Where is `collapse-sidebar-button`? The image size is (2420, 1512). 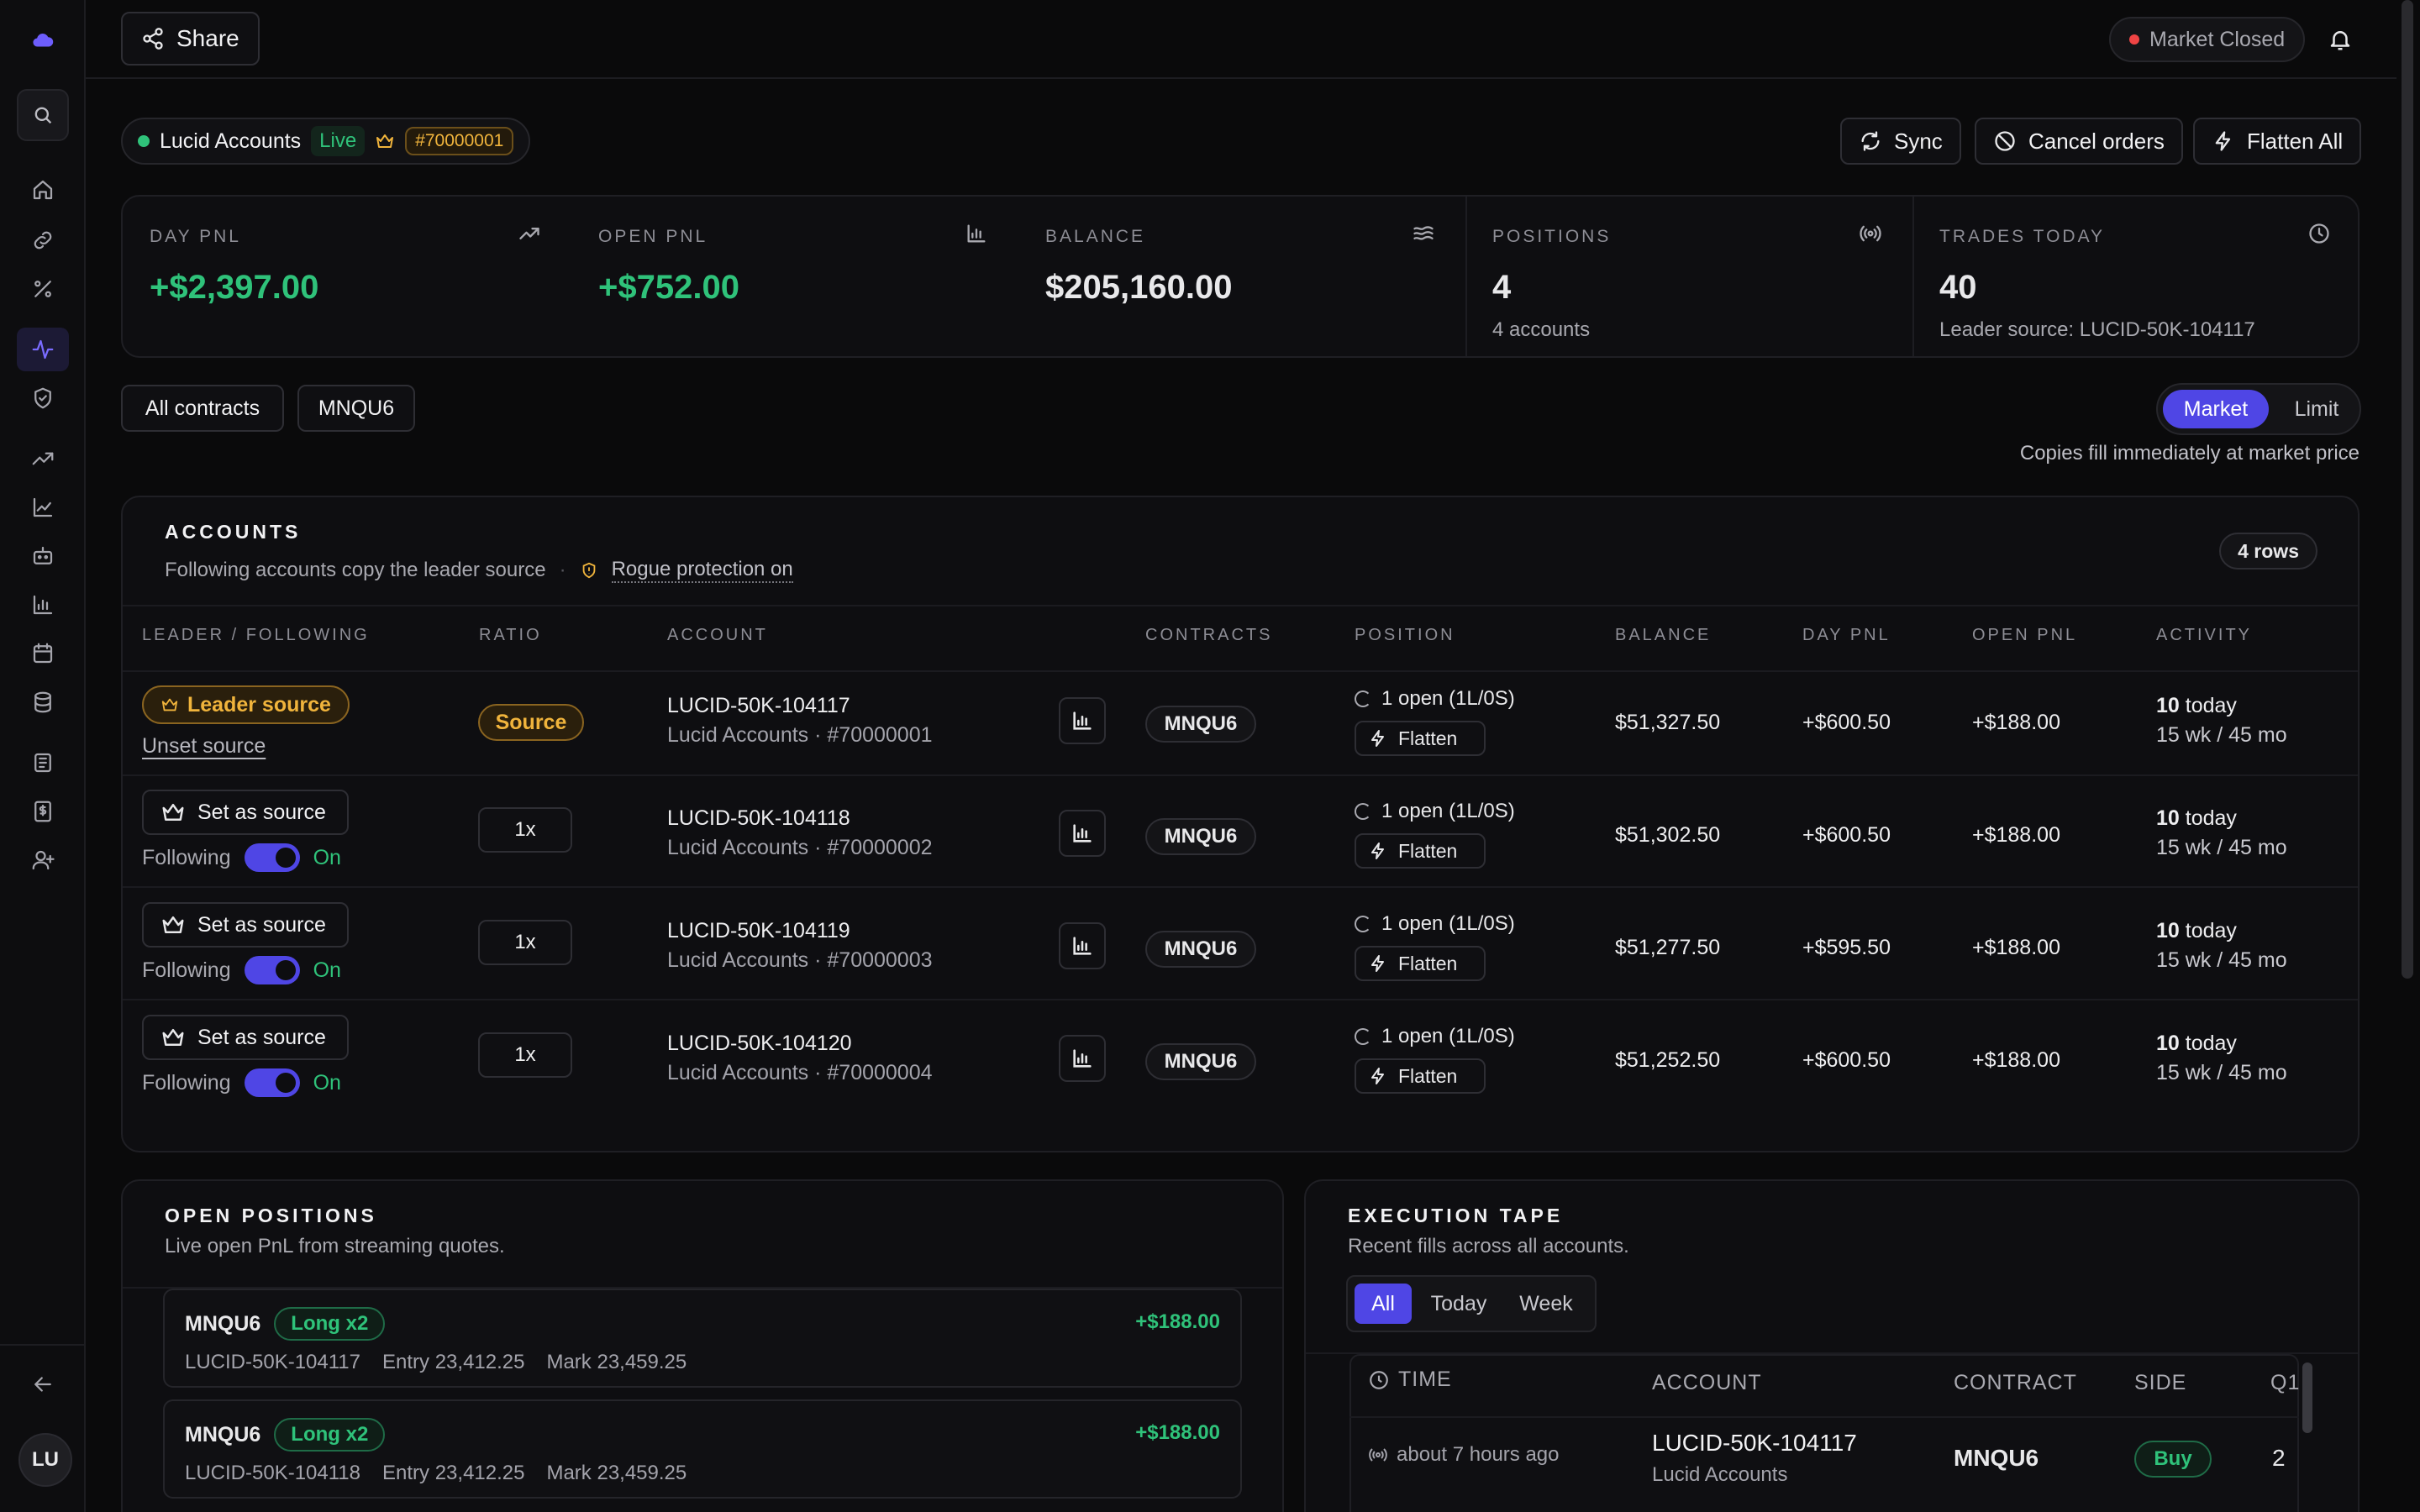 collapse-sidebar-button is located at coordinates (43, 1384).